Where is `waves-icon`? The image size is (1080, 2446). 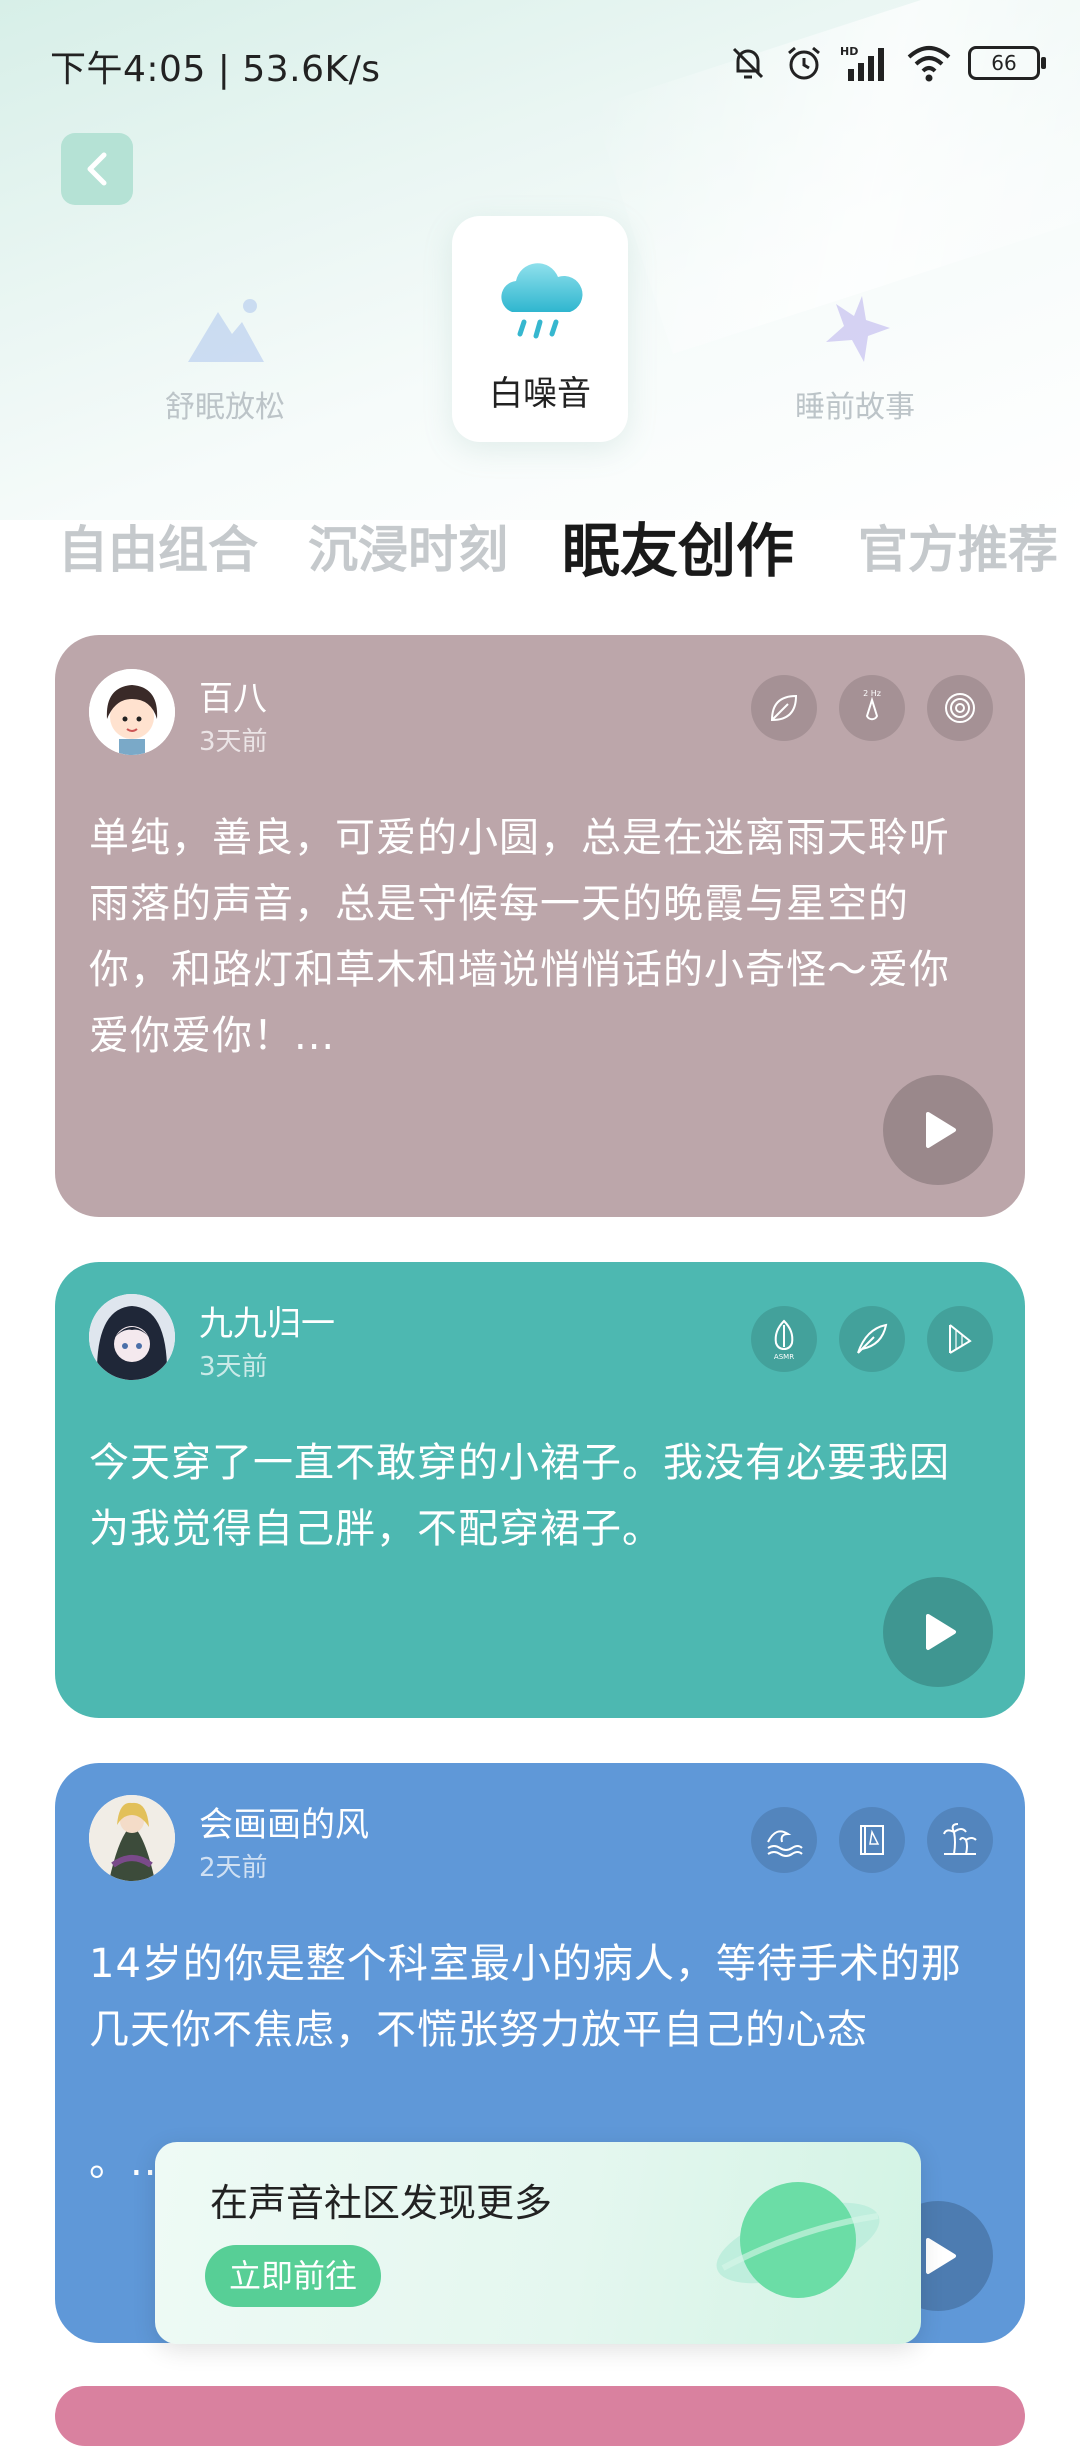 waves-icon is located at coordinates (784, 1840).